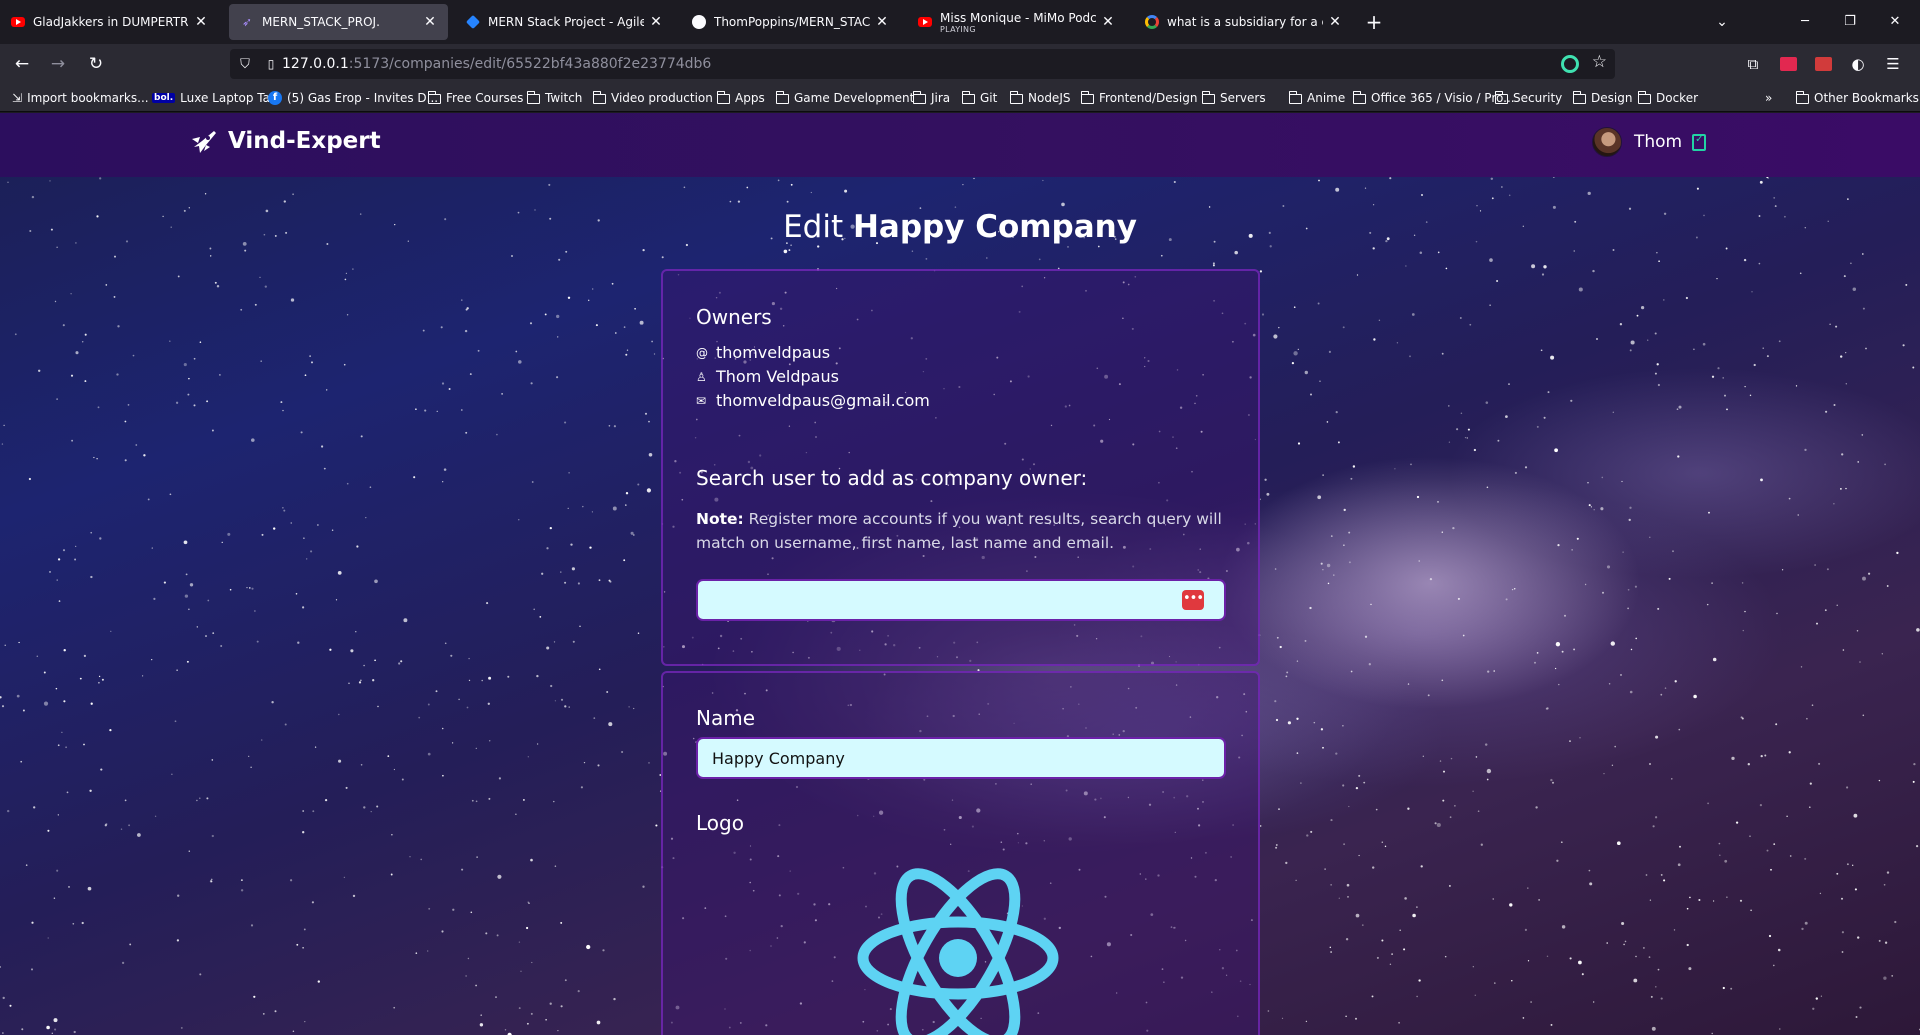 This screenshot has width=1920, height=1035. Describe the element at coordinates (1049, 98) in the screenshot. I see `bookmark-label: NodeJS` at that location.